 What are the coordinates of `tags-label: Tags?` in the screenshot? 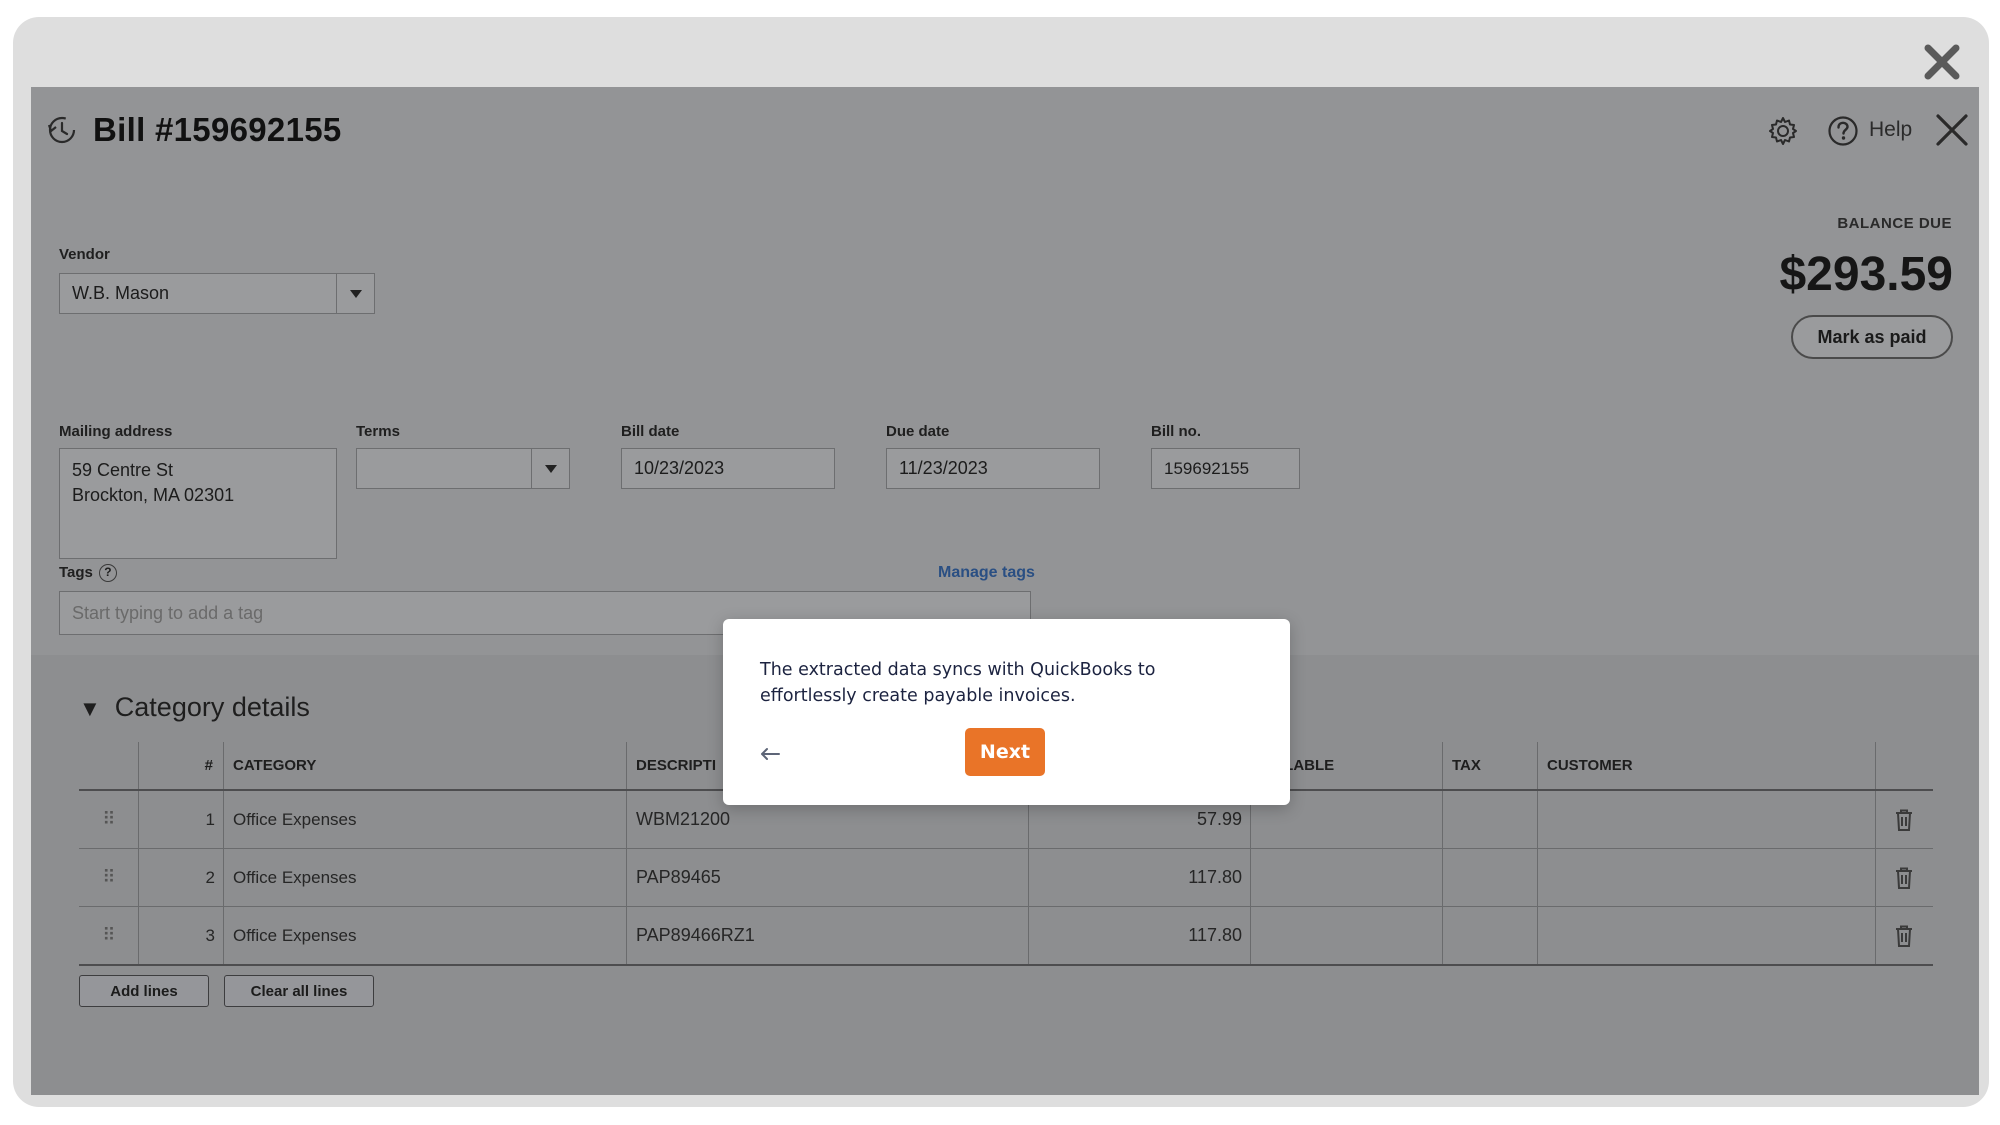 It's located at (88, 573).